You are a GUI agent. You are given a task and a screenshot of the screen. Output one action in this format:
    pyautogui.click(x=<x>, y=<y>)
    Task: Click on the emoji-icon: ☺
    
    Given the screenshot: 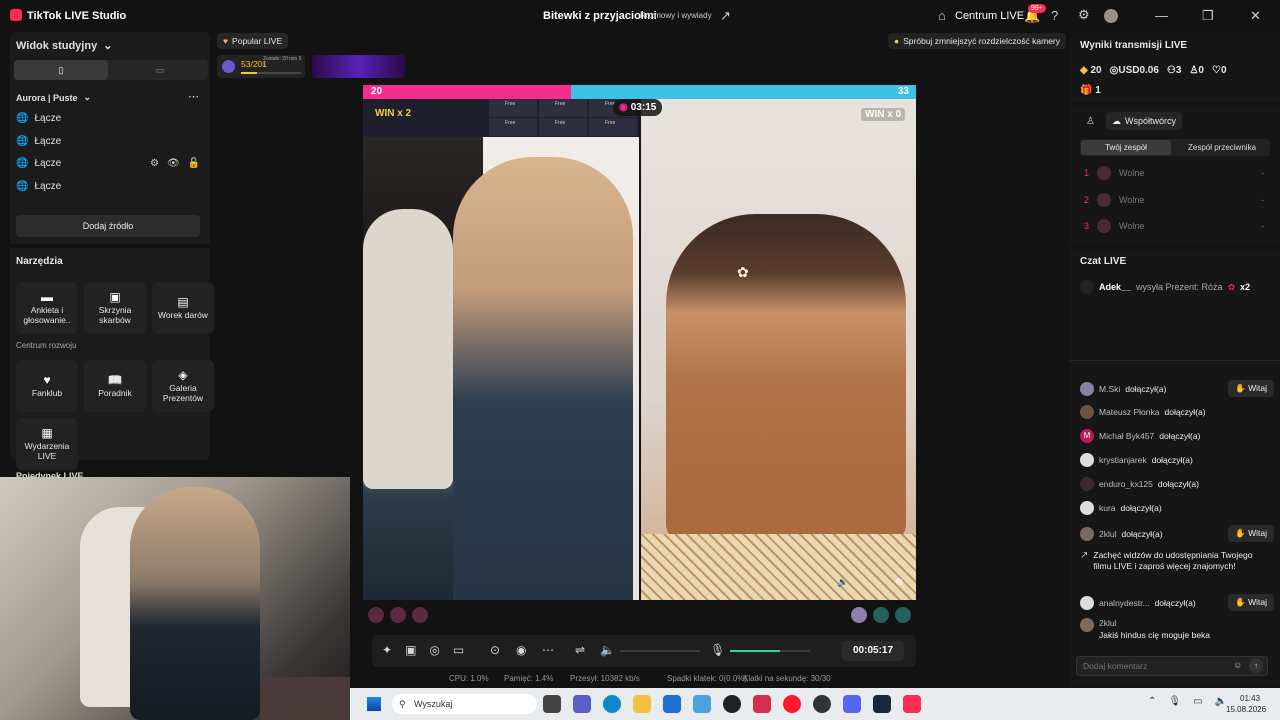 What is the action you would take?
    pyautogui.click(x=1237, y=665)
    